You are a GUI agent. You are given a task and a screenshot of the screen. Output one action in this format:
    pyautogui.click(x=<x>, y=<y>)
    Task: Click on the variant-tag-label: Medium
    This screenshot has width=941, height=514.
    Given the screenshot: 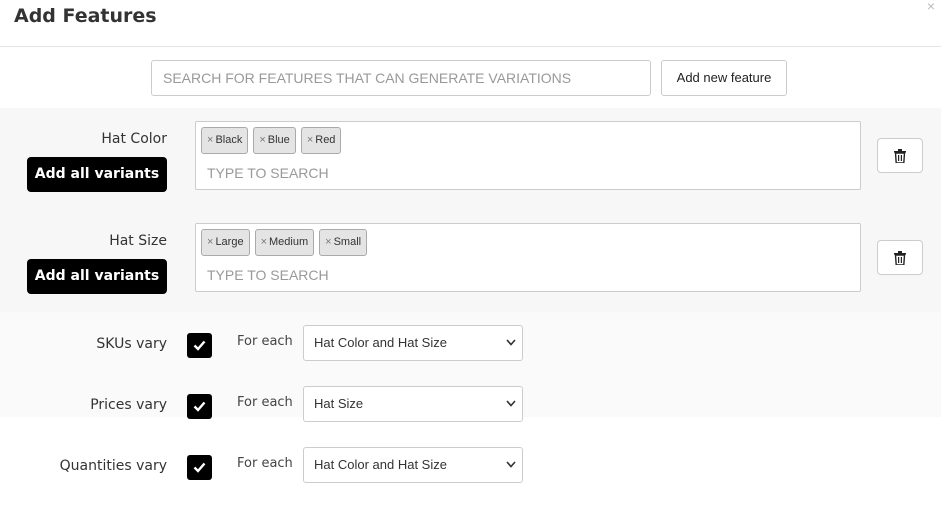 What is the action you would take?
    pyautogui.click(x=289, y=242)
    